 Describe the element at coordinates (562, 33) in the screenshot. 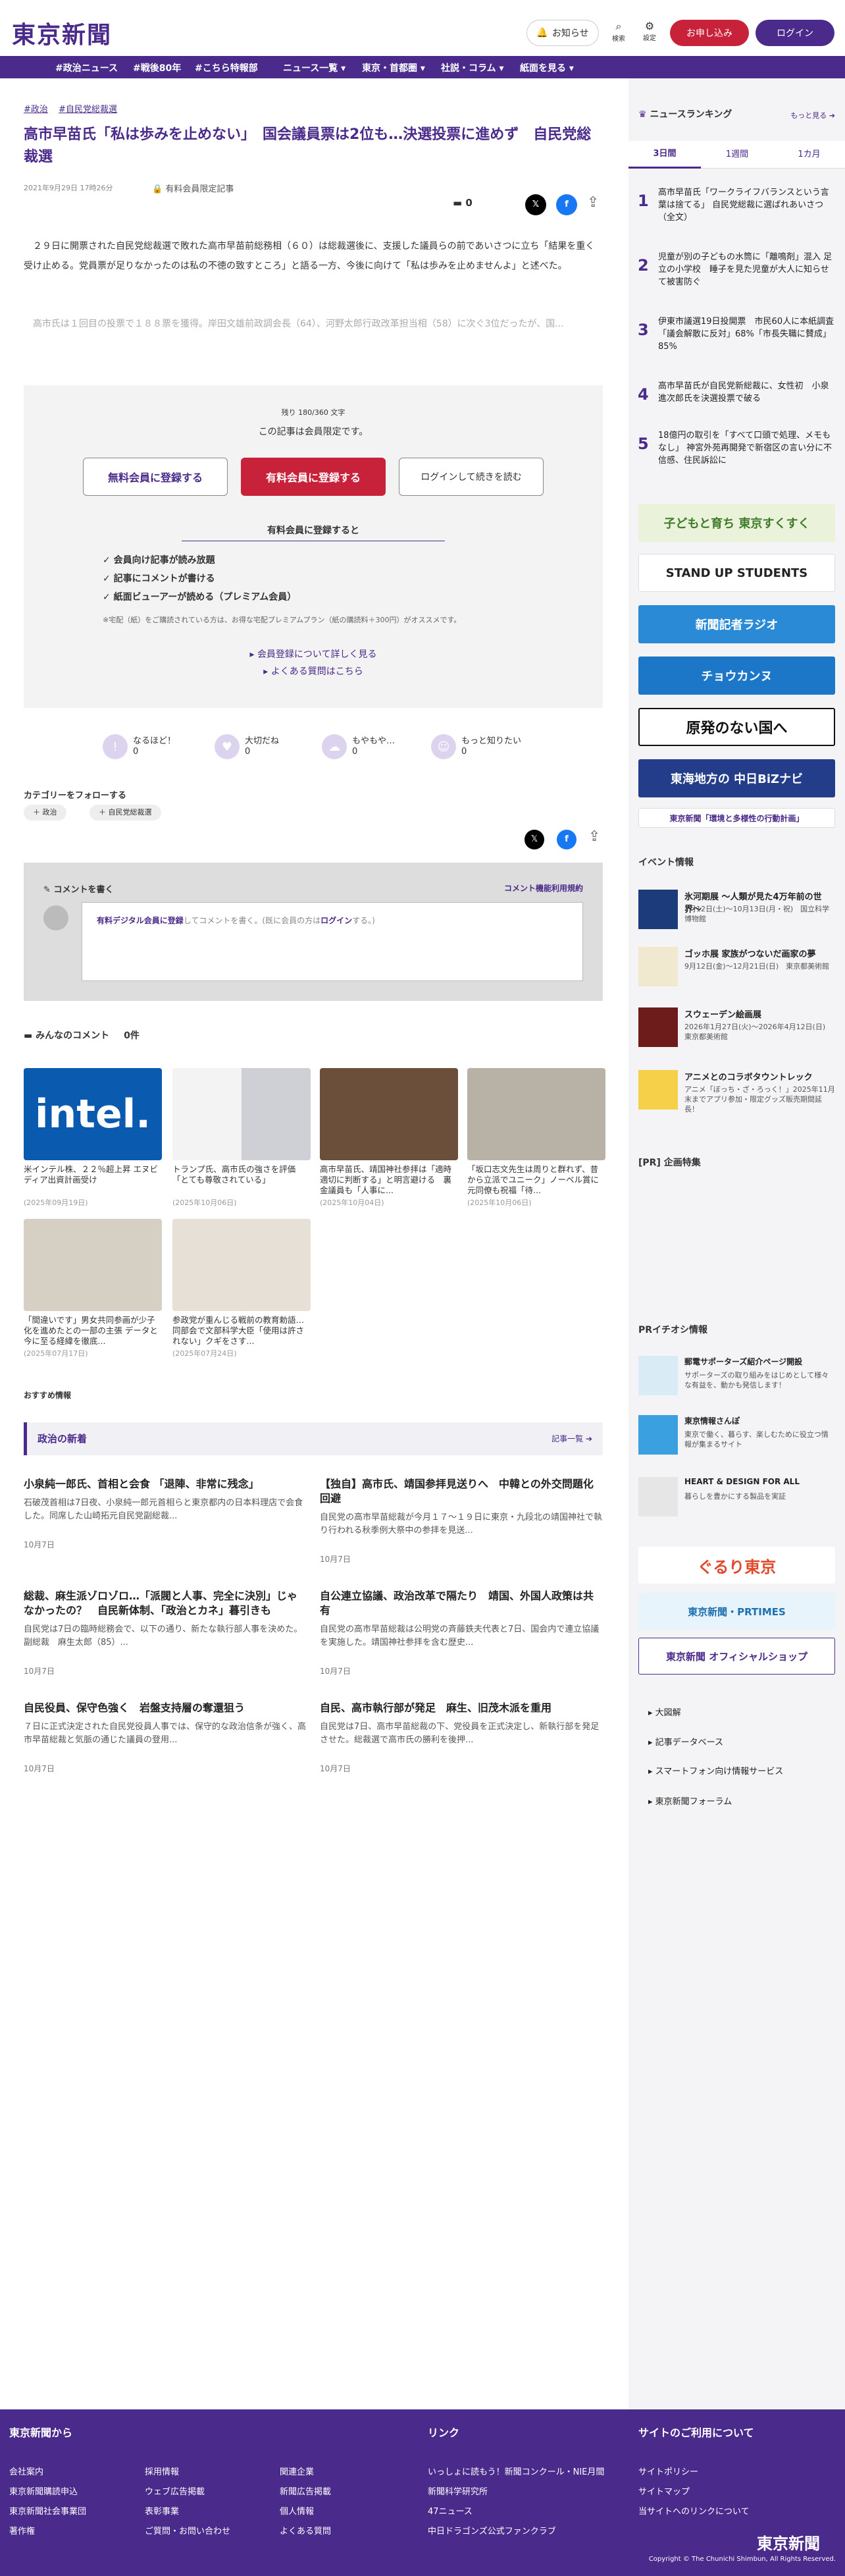

I see `notice-button: 🔔 お知らせ` at that location.